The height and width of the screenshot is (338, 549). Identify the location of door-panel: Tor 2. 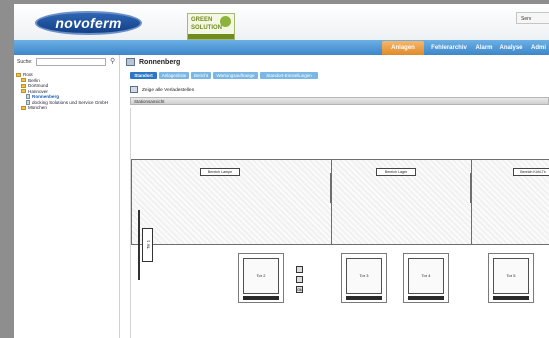
(261, 276).